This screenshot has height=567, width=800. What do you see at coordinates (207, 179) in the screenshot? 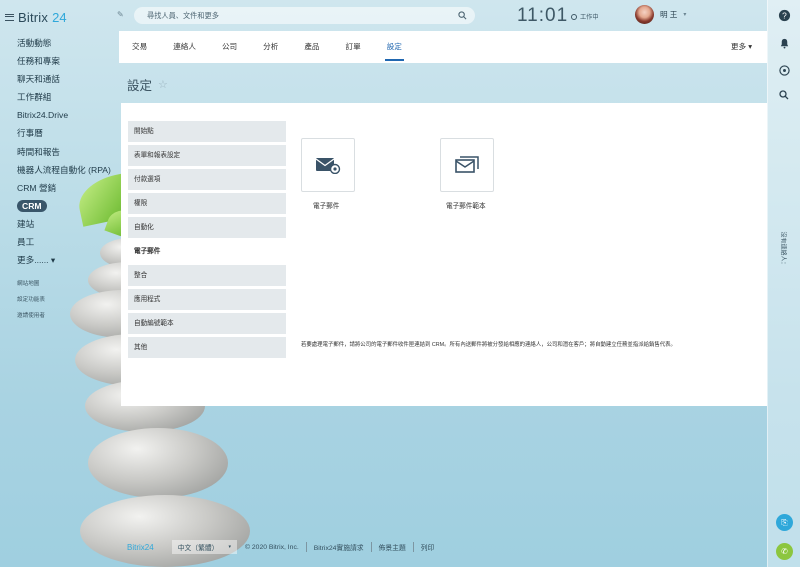
I see `settings-menu-payment: 付款選項` at bounding box center [207, 179].